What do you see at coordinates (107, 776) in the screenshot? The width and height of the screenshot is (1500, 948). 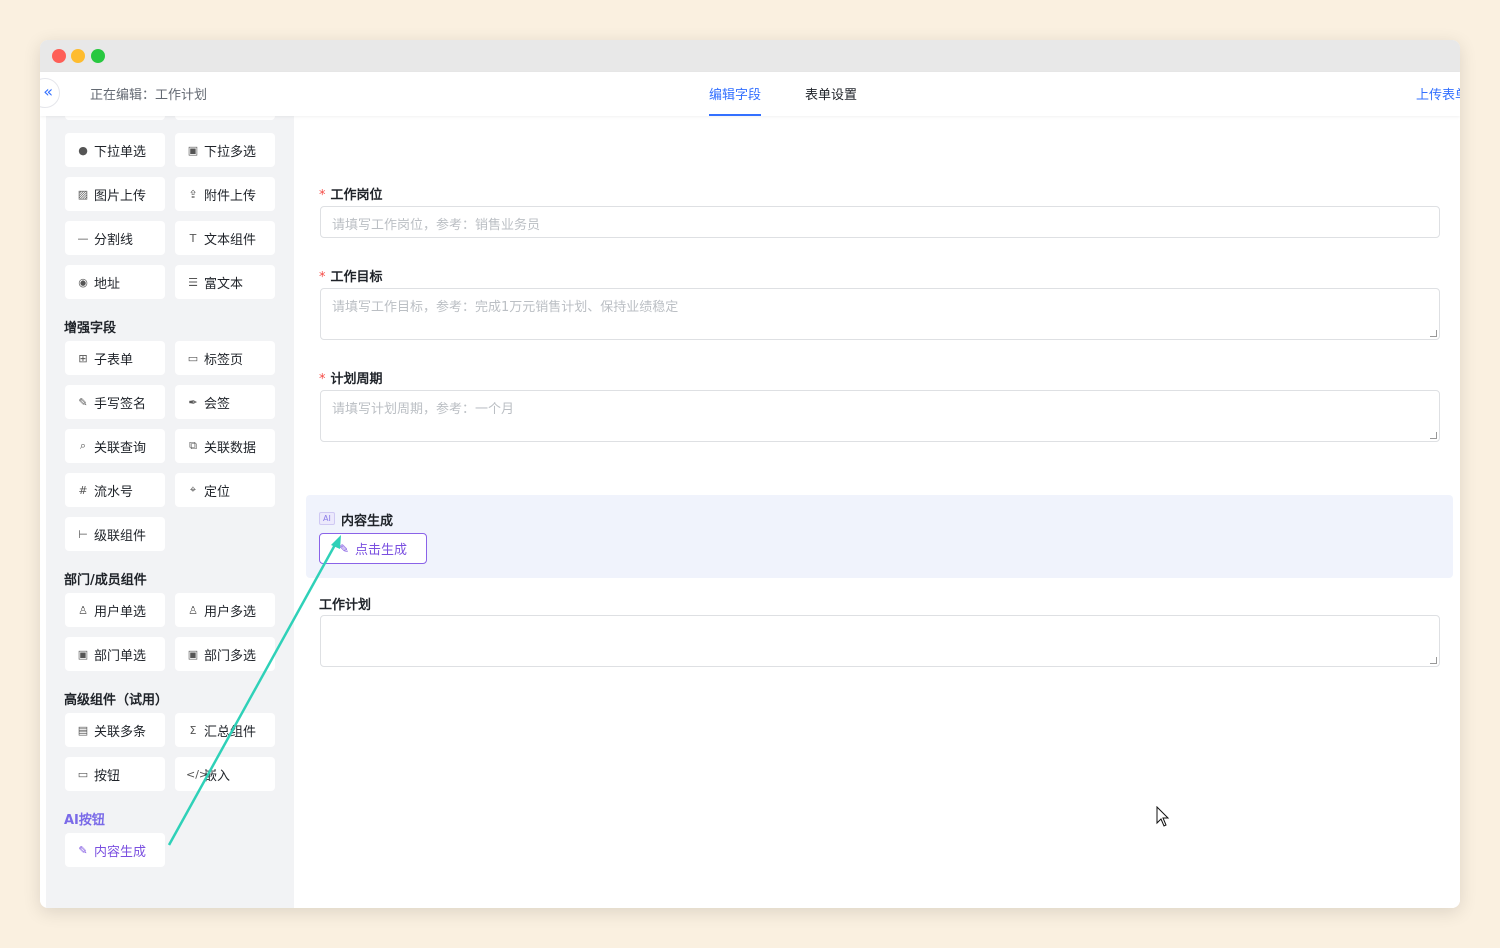 I see `component-label: 按钮` at bounding box center [107, 776].